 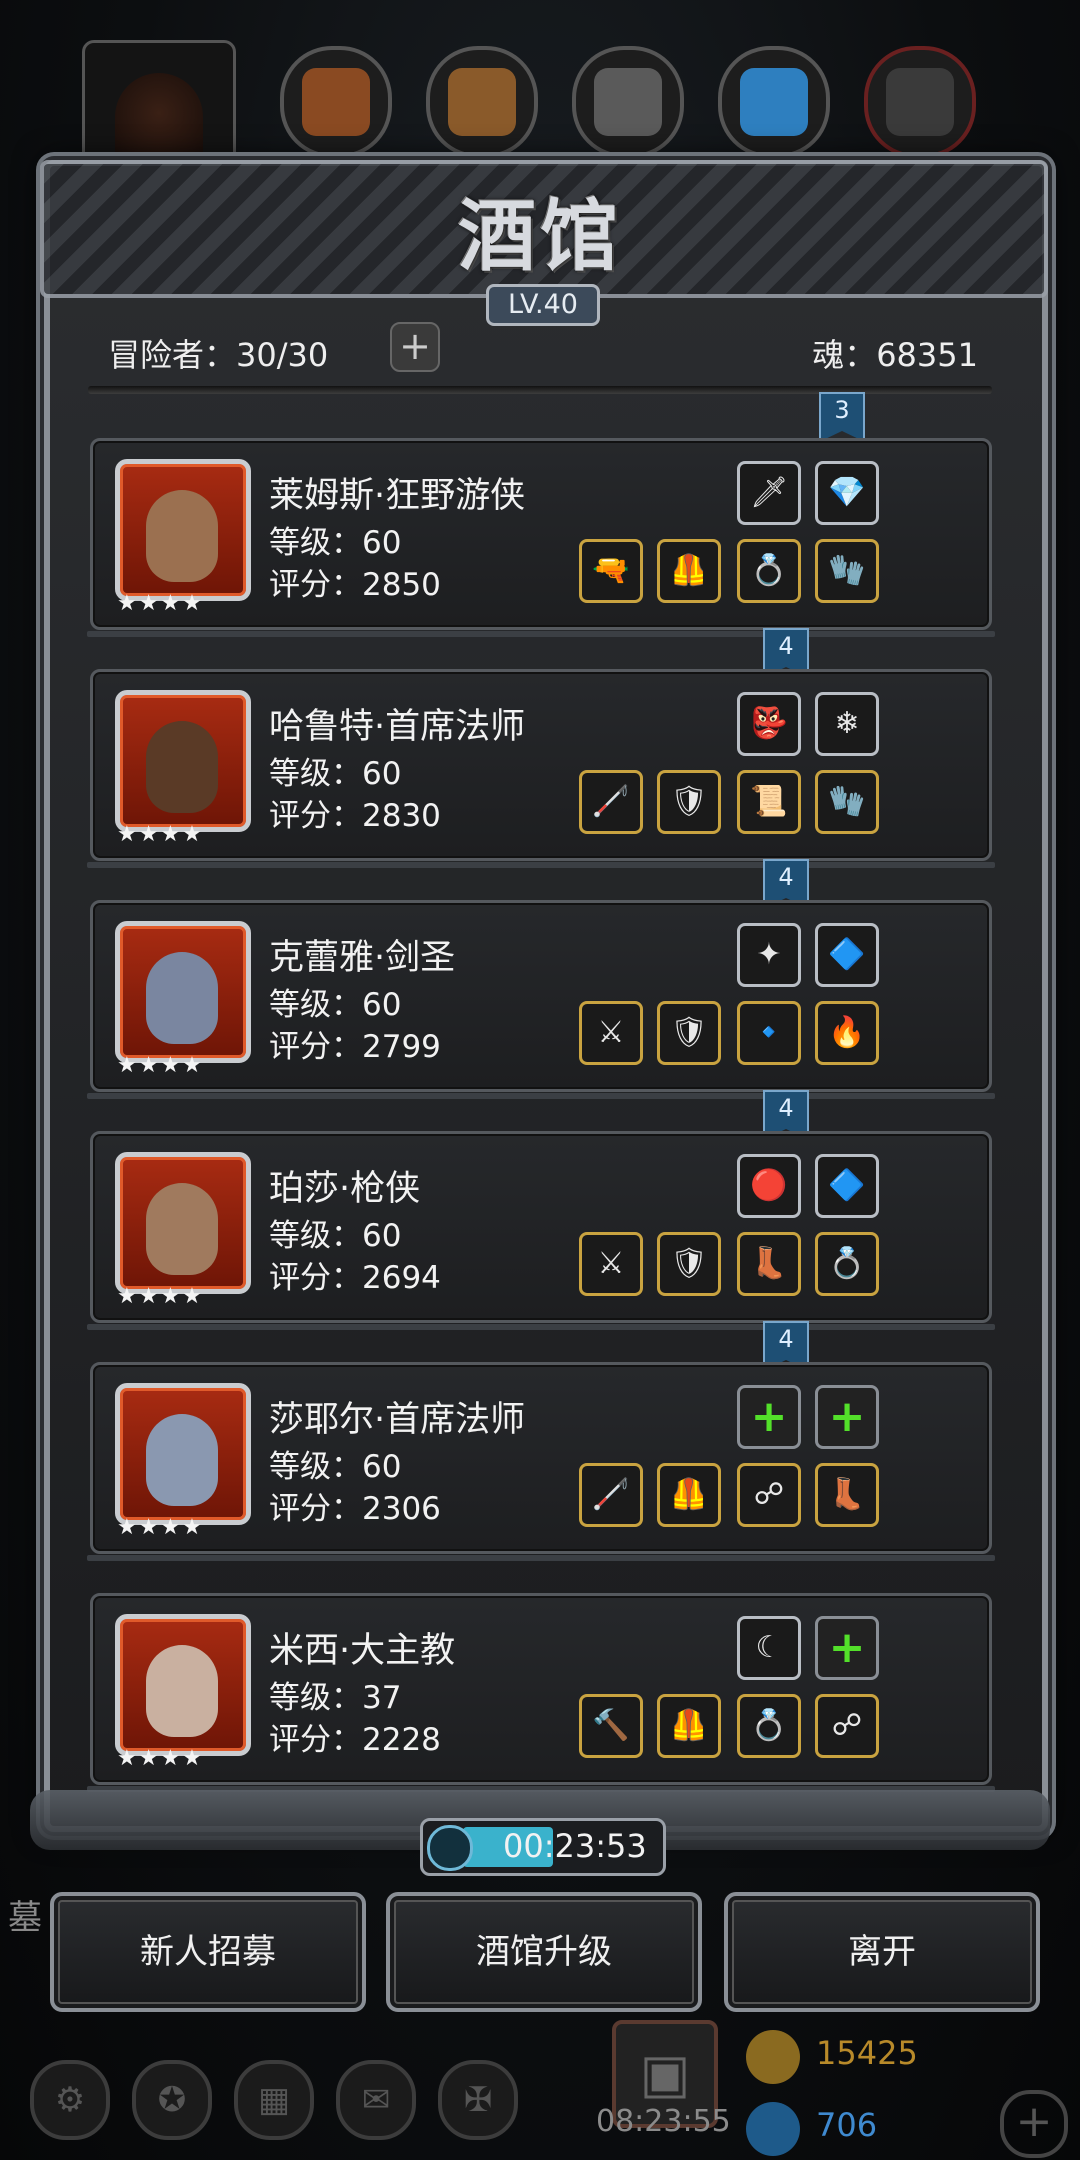 What do you see at coordinates (541, 1461) in the screenshot?
I see `hero-card: ★★★★ 莎耶尔·首席法师 等级：60 评分：2306 + + 🦯 🦺 ☍ 👢` at bounding box center [541, 1461].